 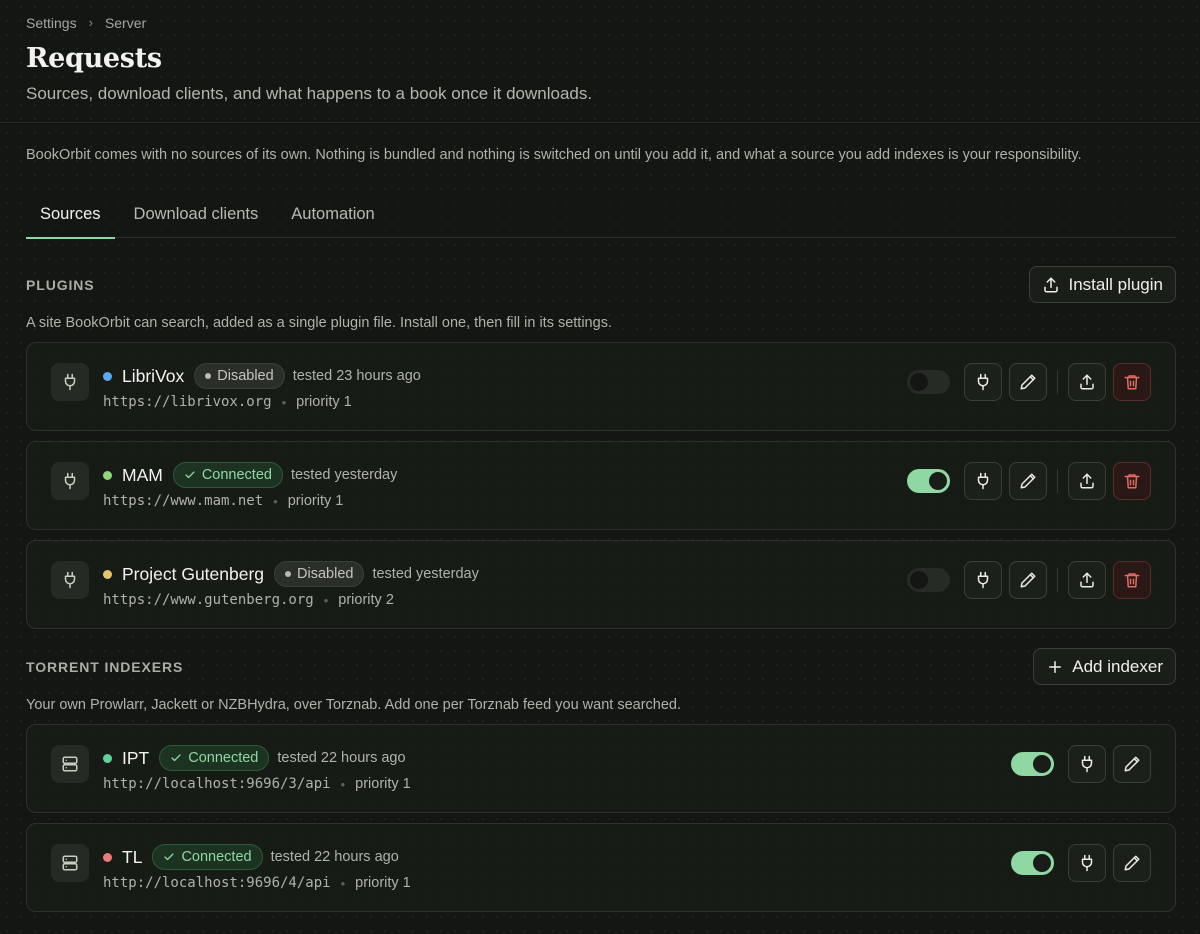 What do you see at coordinates (1104, 666) in the screenshot?
I see `add-indexer-button: Add indexer` at bounding box center [1104, 666].